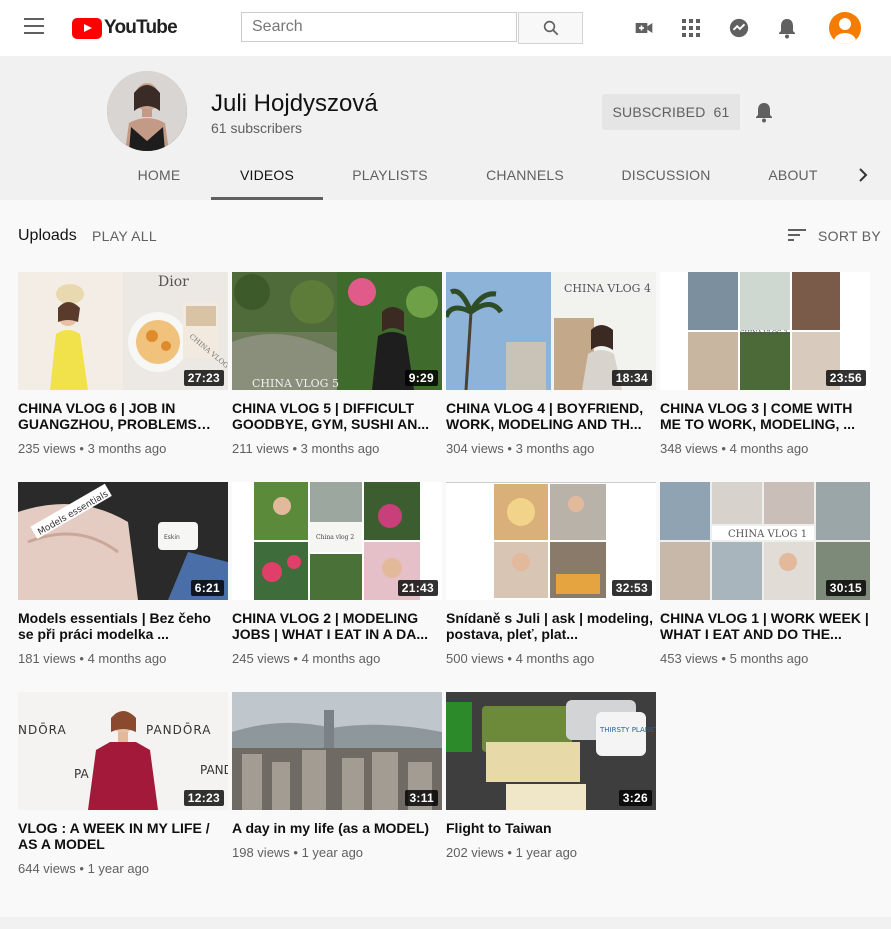  I want to click on duration-badge: 3:11, so click(421, 798).